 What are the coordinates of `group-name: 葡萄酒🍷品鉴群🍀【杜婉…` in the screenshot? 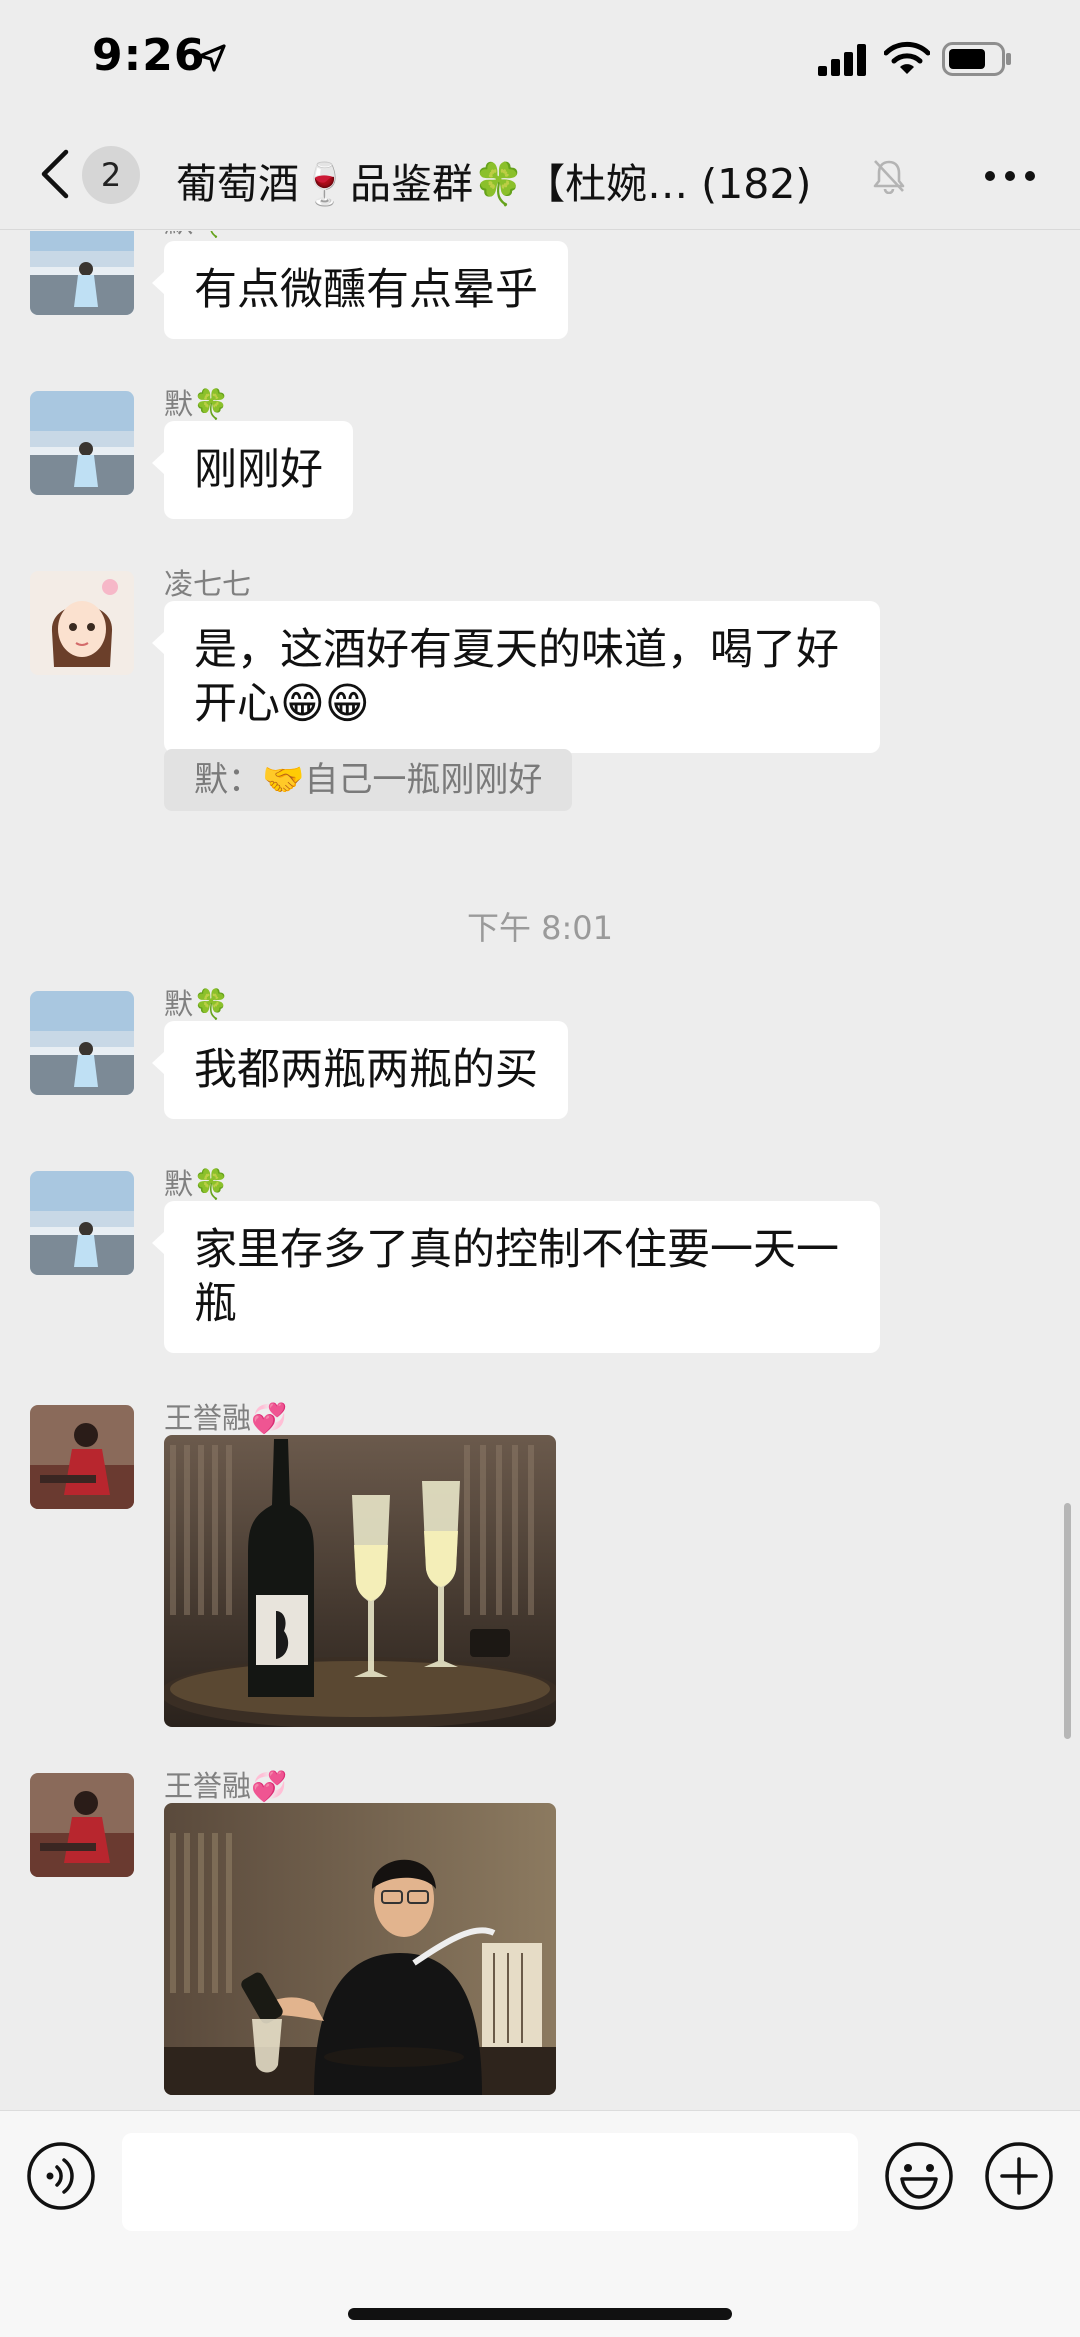 It's located at (432, 184).